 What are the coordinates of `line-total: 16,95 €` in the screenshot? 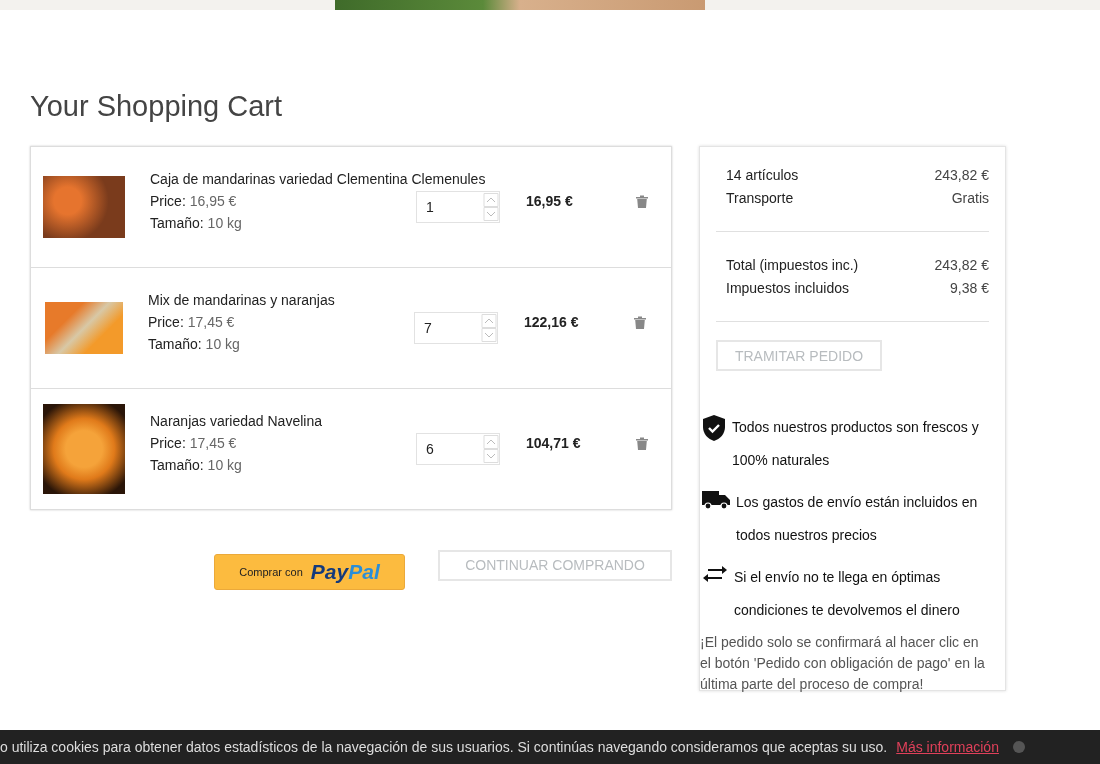 It's located at (550, 201).